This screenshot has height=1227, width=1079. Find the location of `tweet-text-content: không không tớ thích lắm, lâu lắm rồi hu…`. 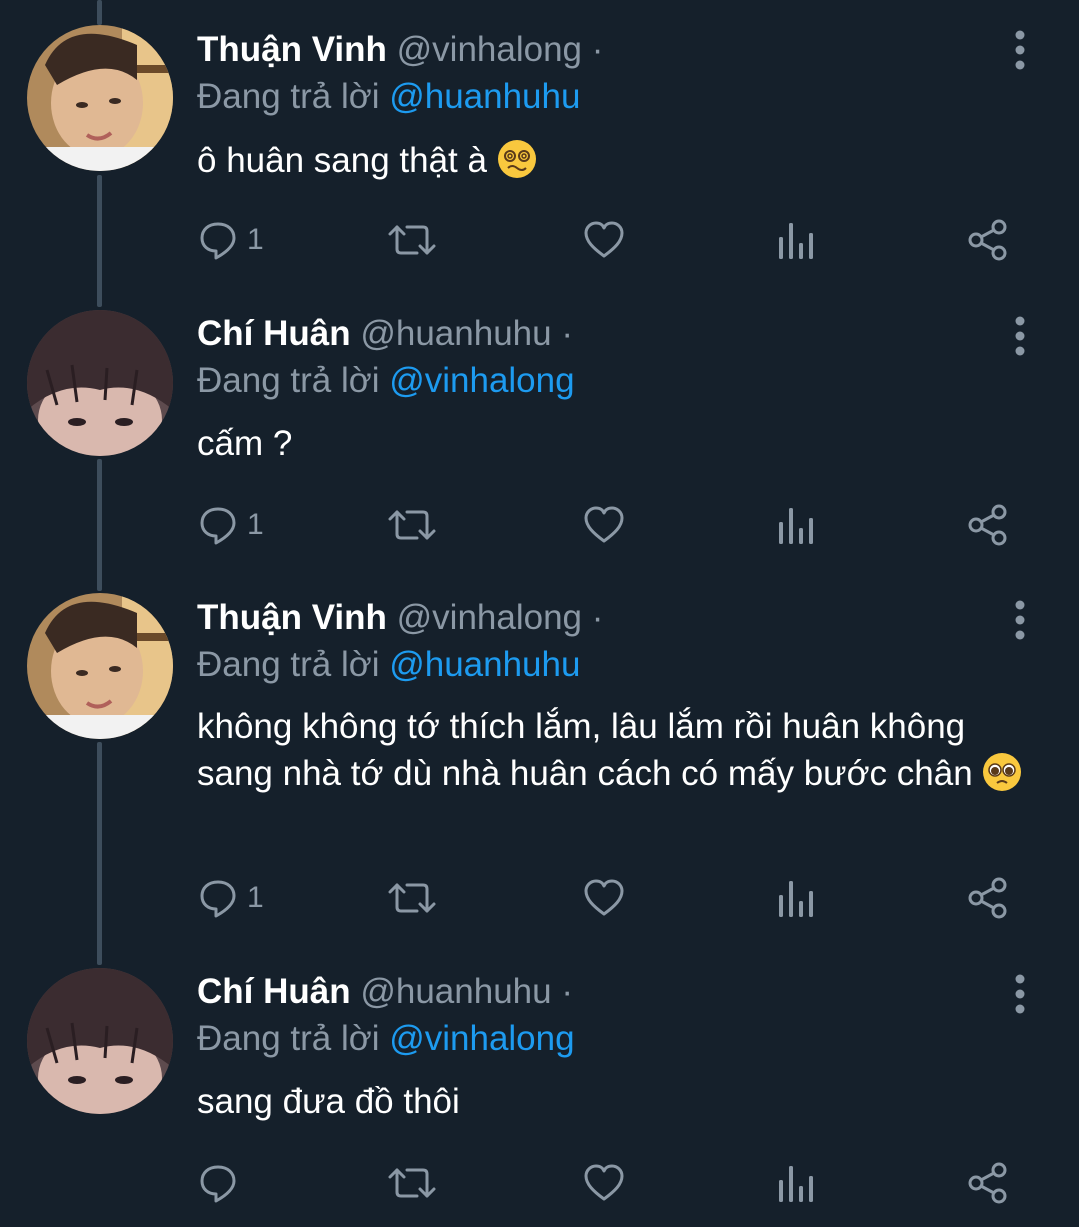

tweet-text-content: không không tớ thích lắm, lâu lắm rồi hu… is located at coordinates (585, 750).